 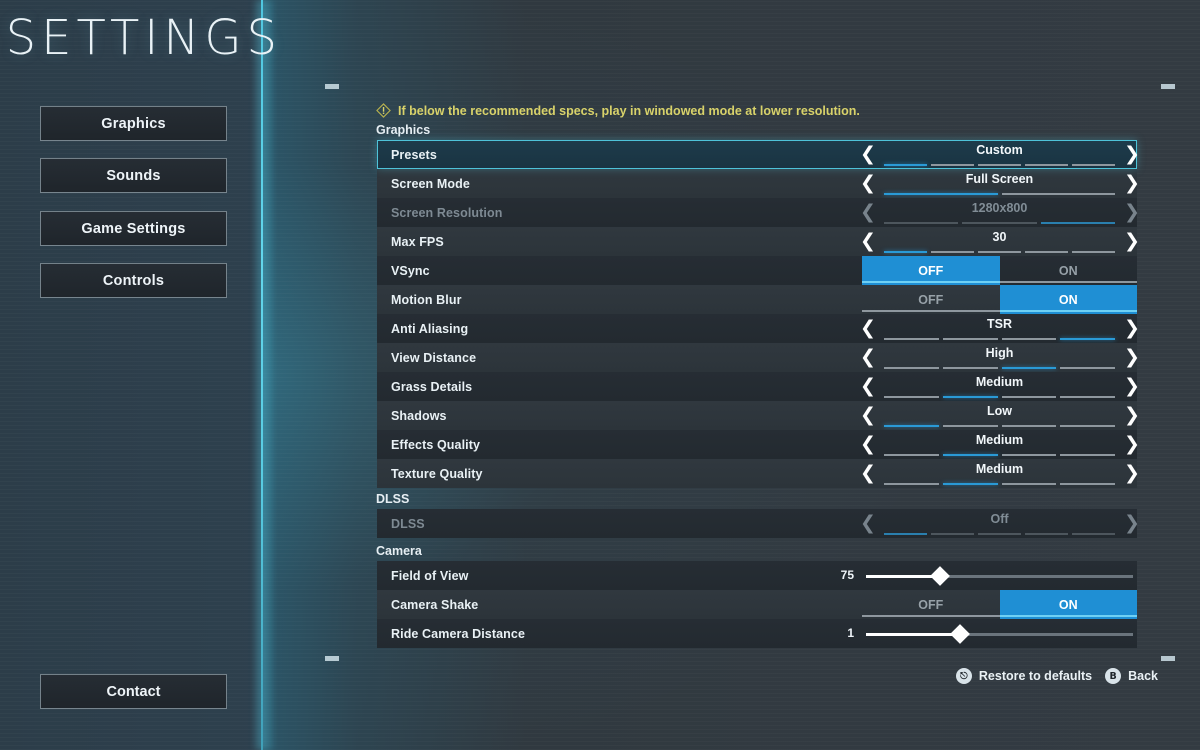 I want to click on corner-mark-top-right, so click(x=1168, y=86).